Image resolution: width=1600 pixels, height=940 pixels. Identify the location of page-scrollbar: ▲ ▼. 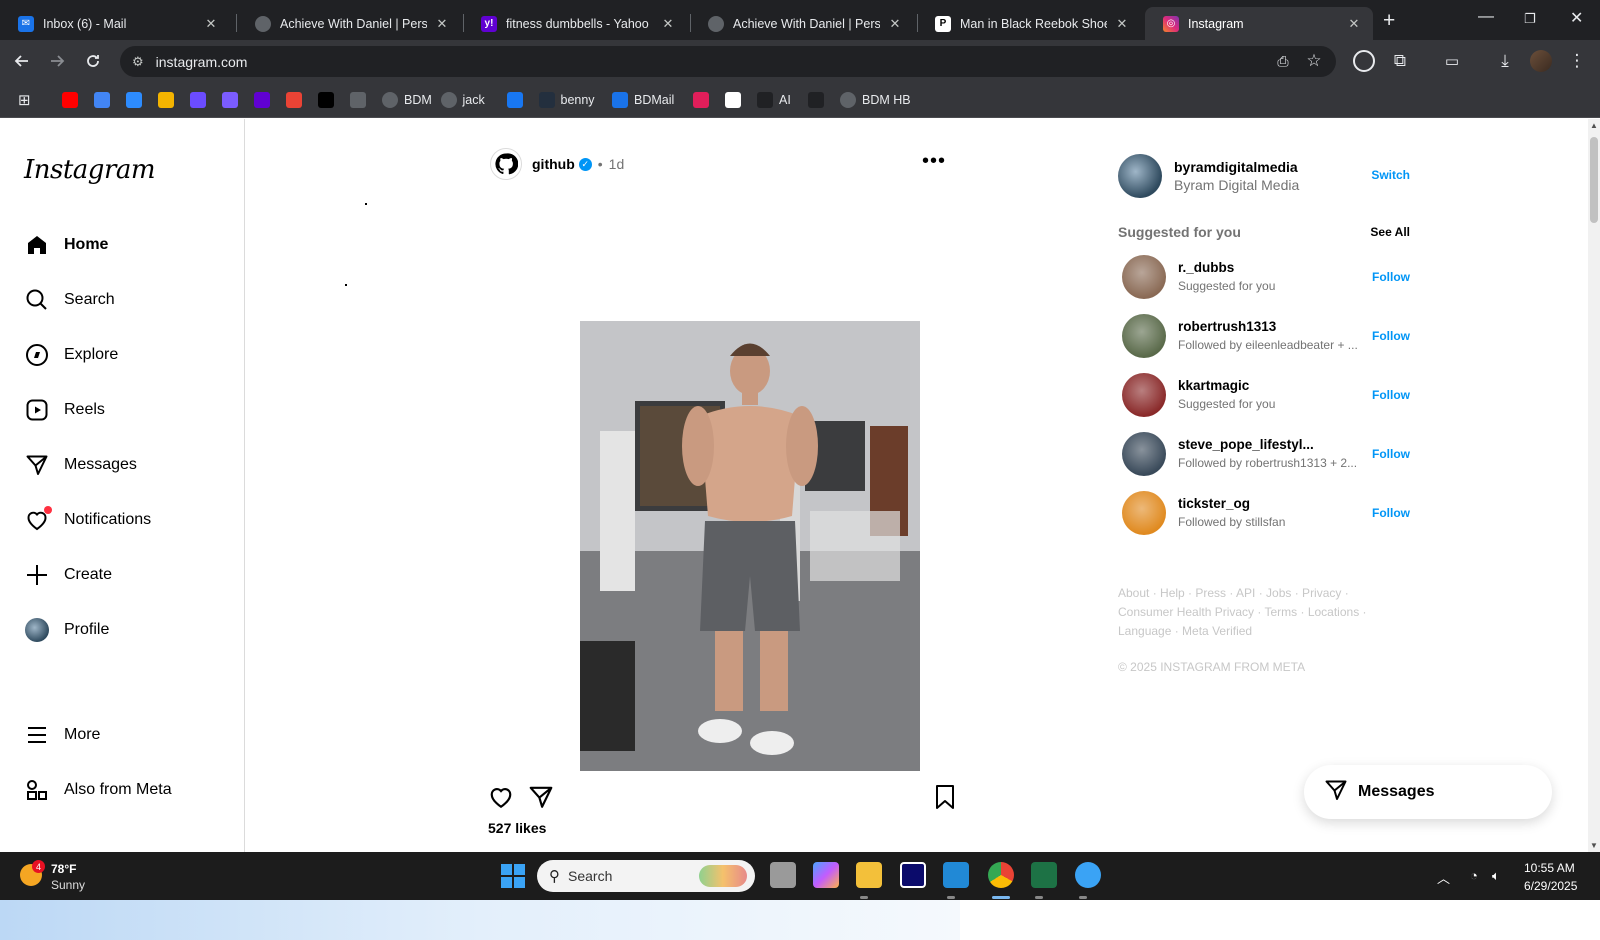
(1594, 485).